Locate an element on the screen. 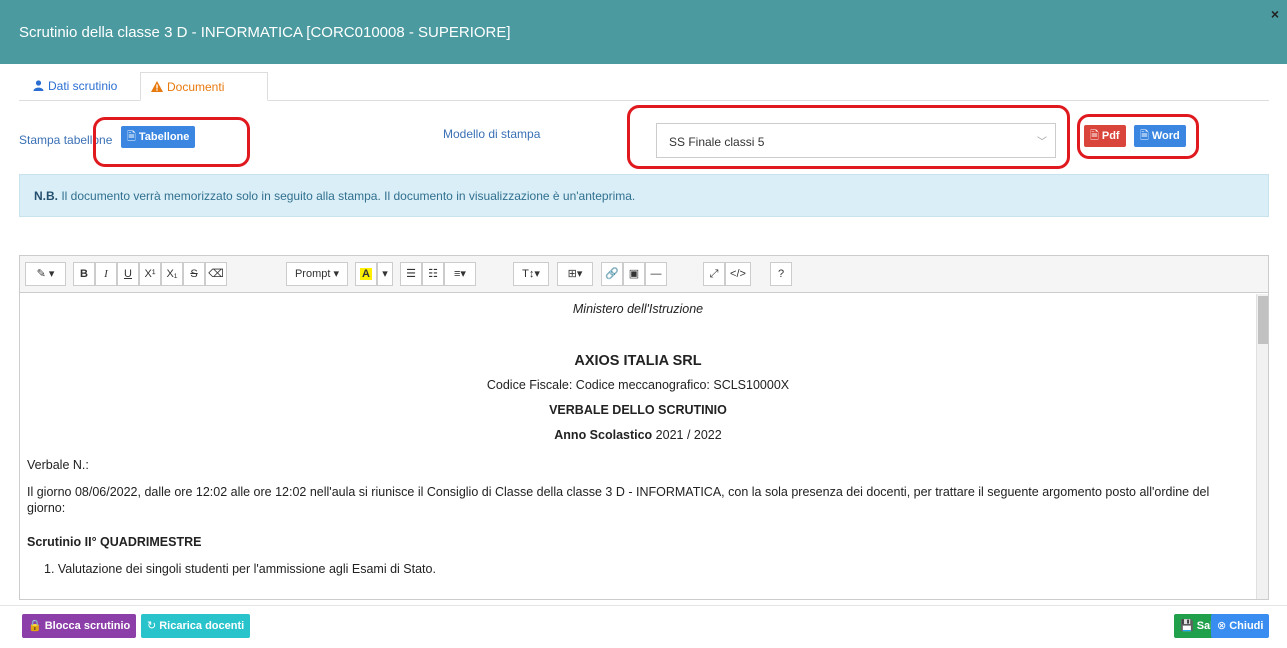 The width and height of the screenshot is (1287, 648). close-button: ⊗ Chiudi is located at coordinates (1240, 626).